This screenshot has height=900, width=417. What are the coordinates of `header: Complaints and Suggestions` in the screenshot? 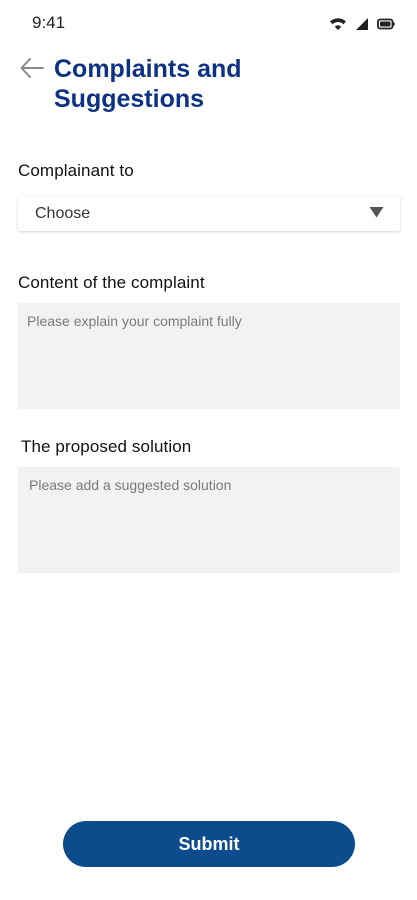 It's located at (208, 84).